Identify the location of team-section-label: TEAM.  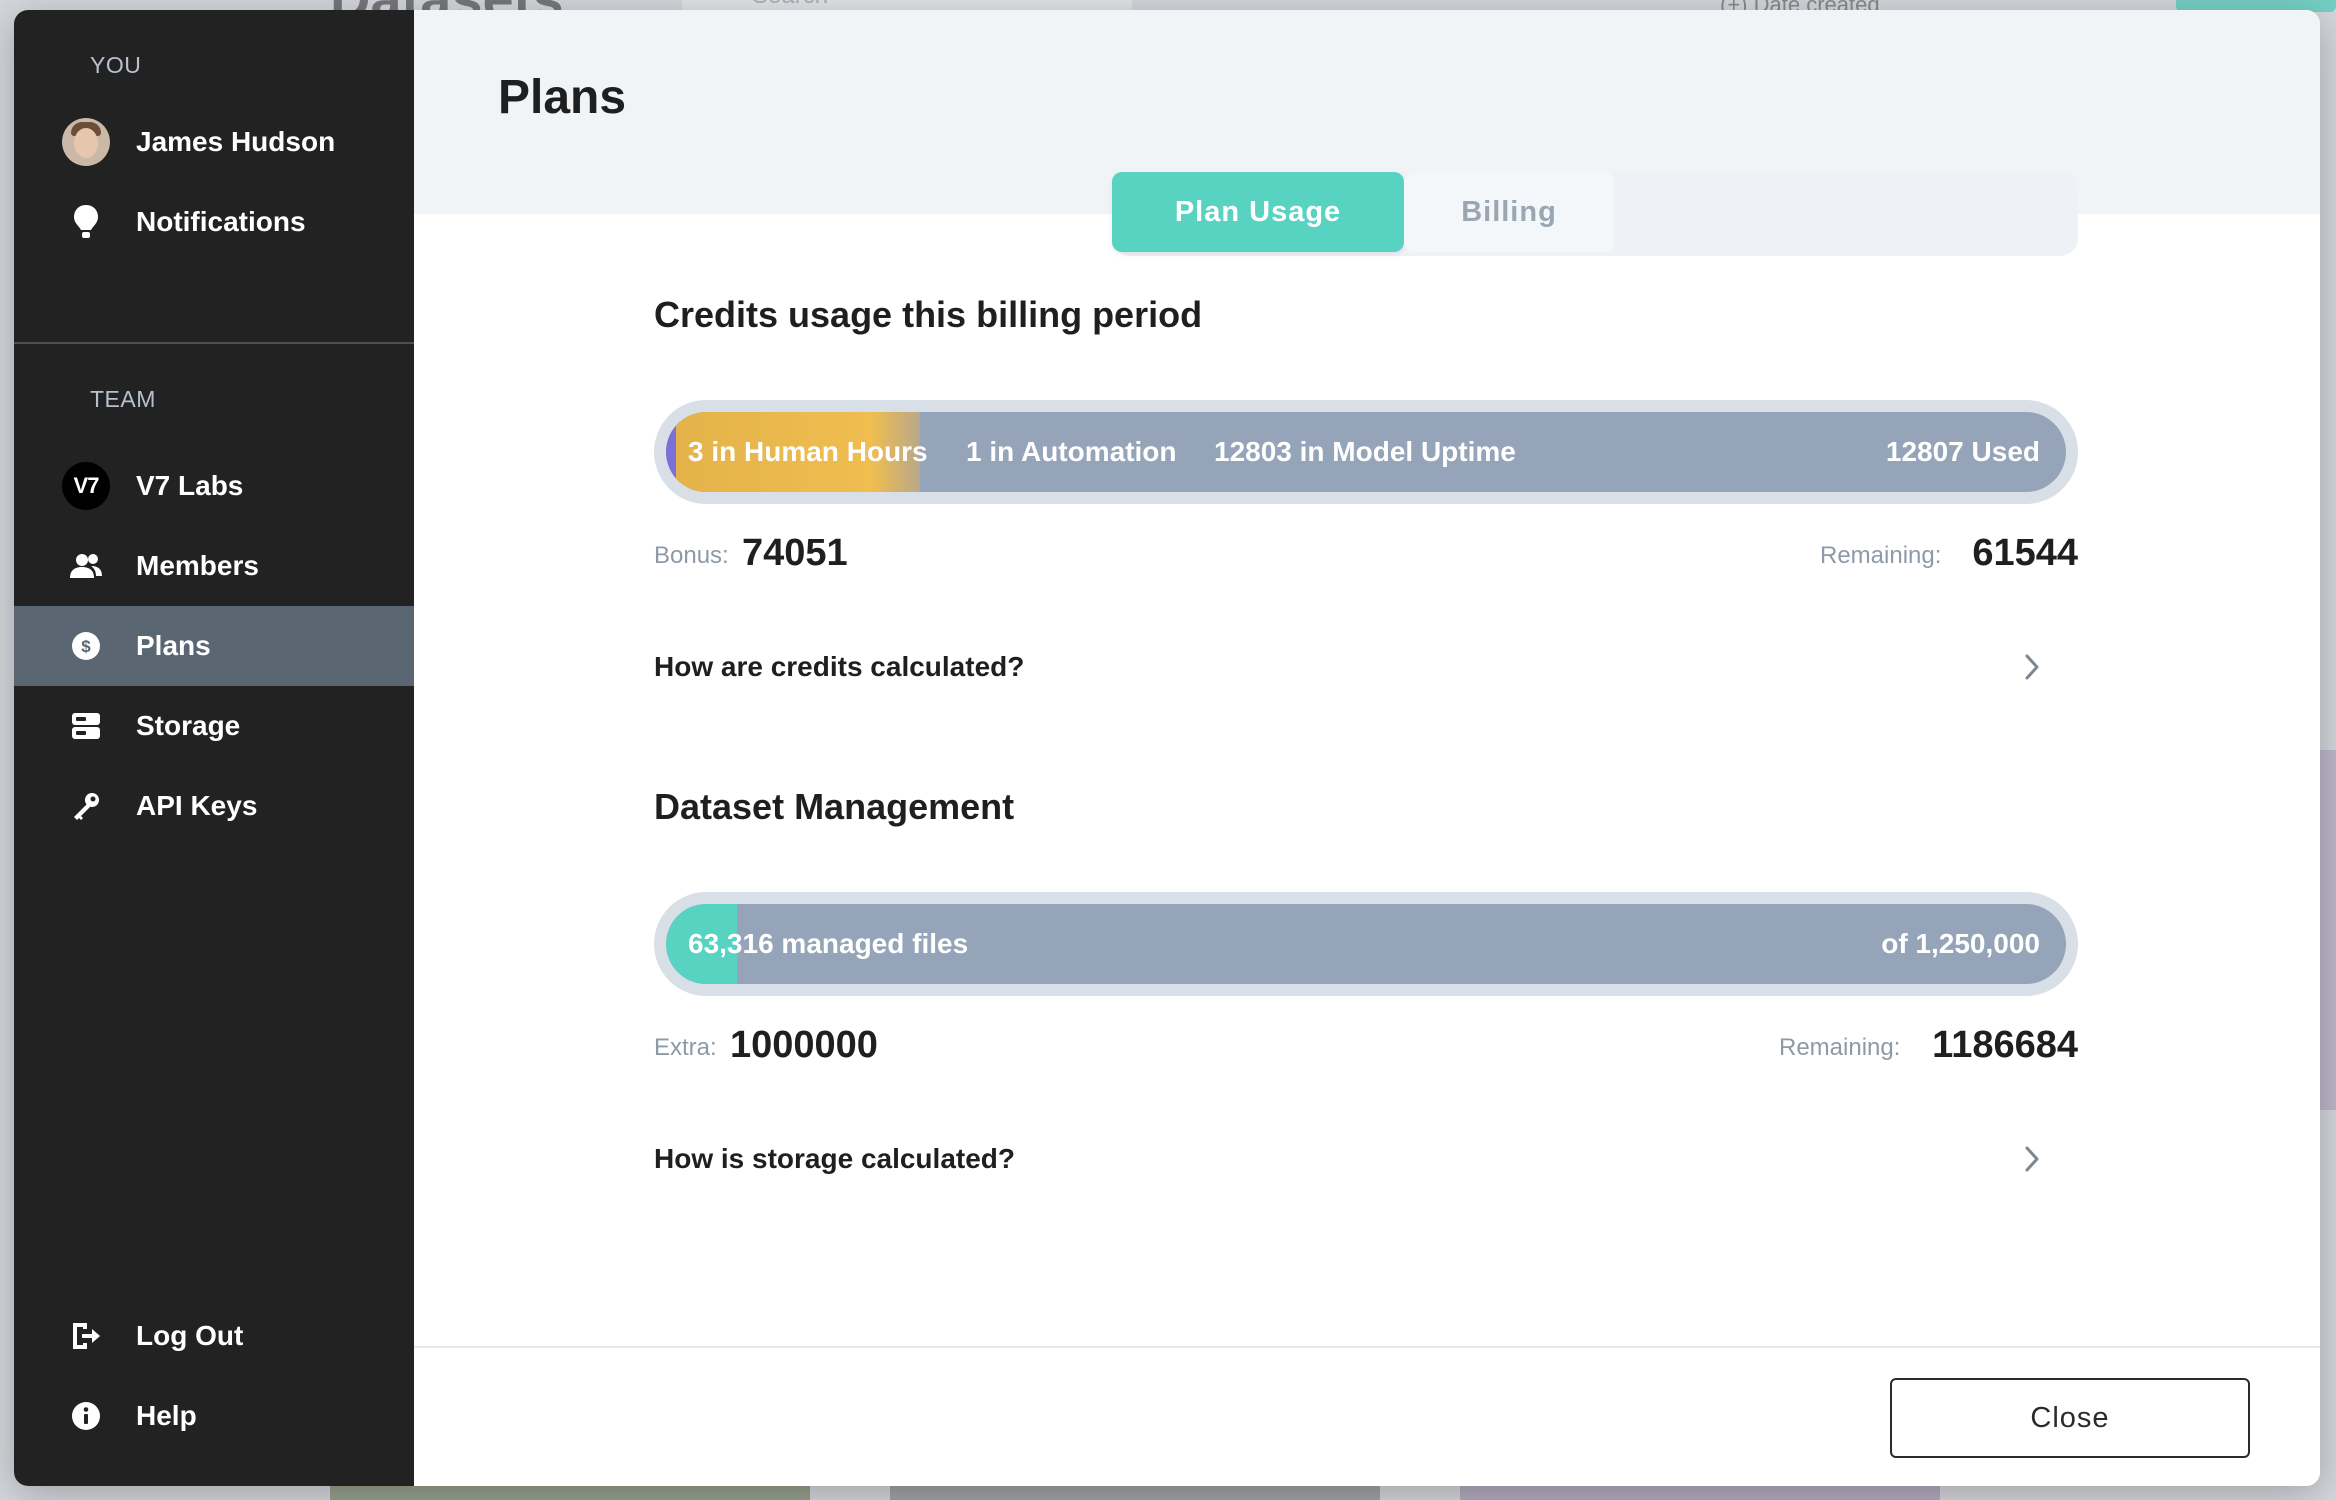
(123, 399).